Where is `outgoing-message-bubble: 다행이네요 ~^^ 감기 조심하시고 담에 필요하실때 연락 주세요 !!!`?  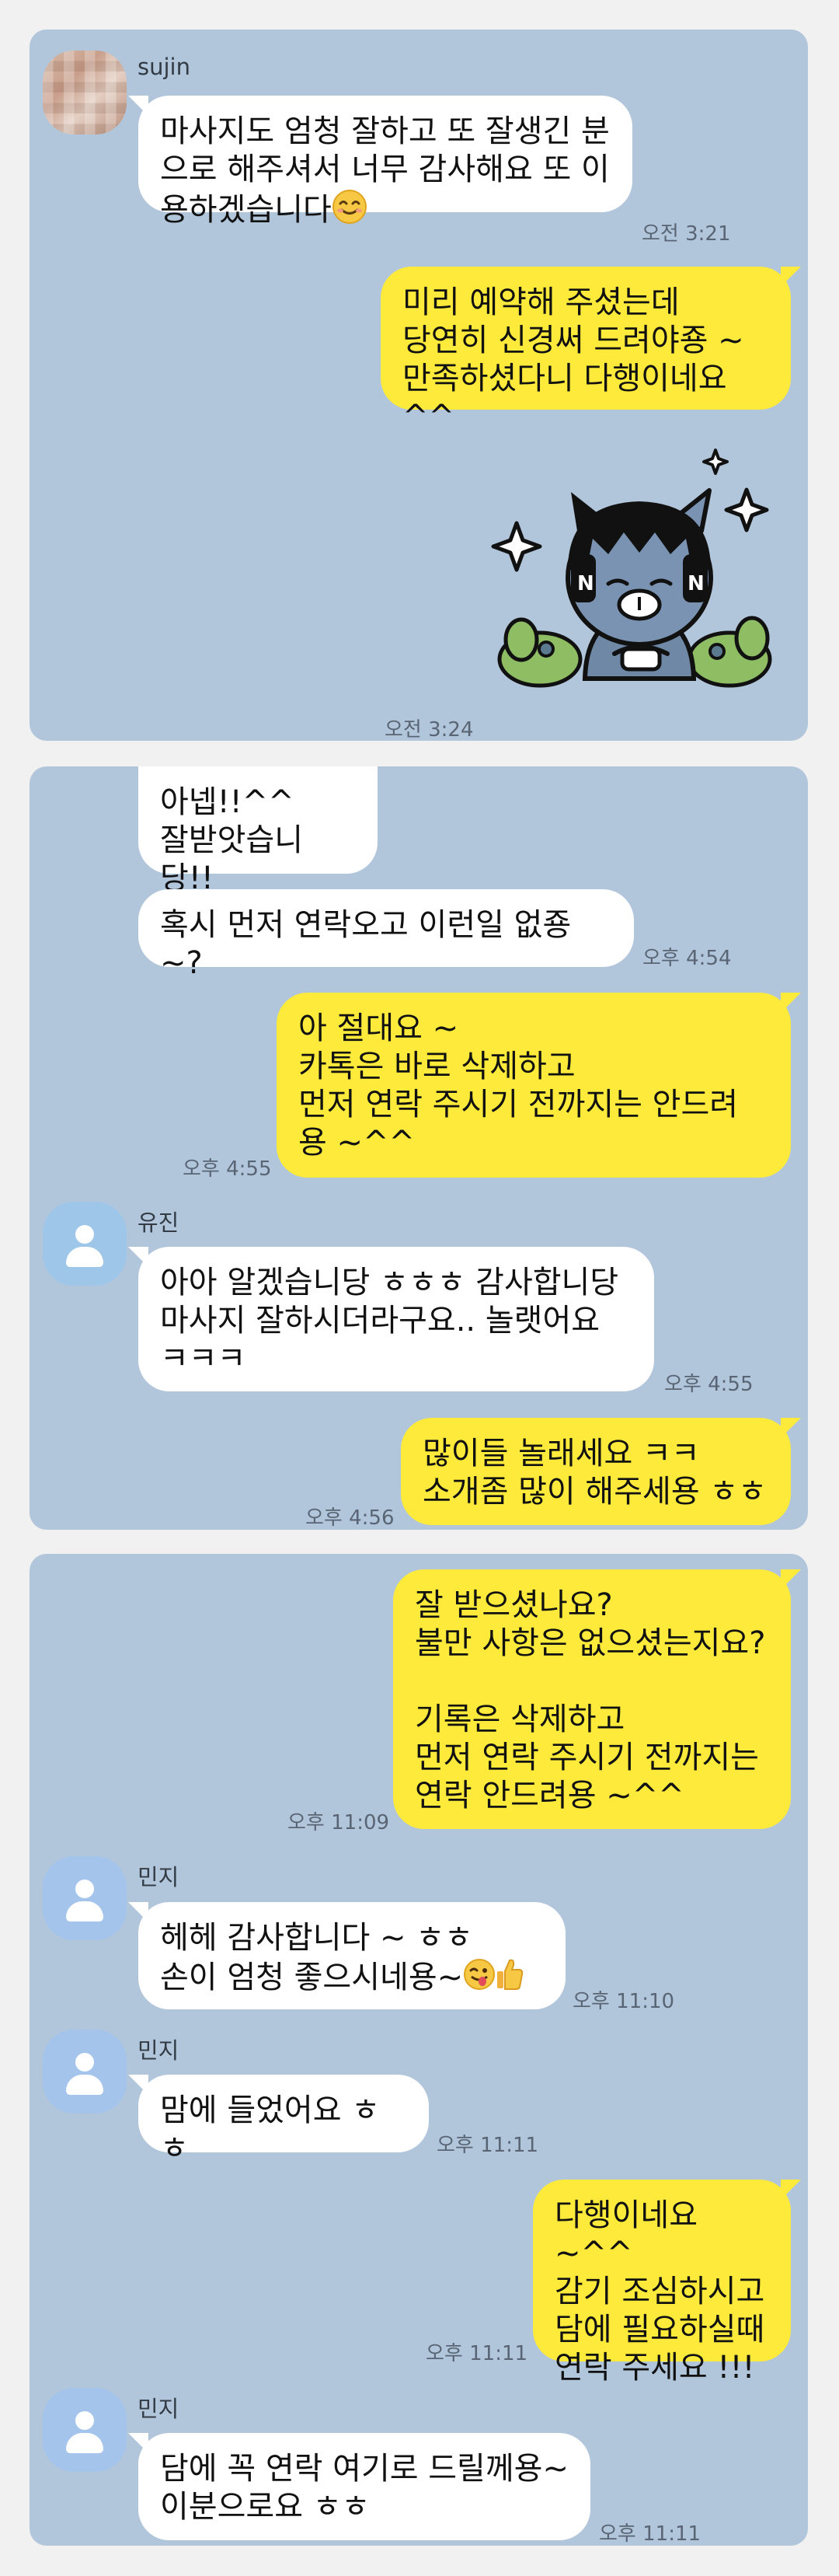
outgoing-message-bubble: 다행이네요 ~^^ 감기 조심하시고 담에 필요하실때 연락 주세요 !!! is located at coordinates (667, 2283).